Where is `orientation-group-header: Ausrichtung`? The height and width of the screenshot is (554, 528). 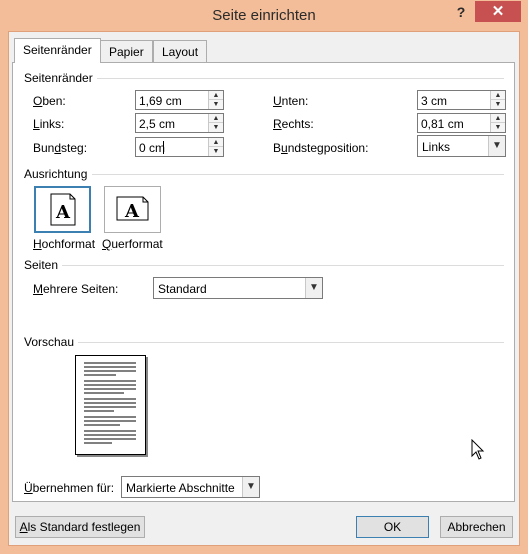
orientation-group-header: Ausrichtung is located at coordinates (264, 174).